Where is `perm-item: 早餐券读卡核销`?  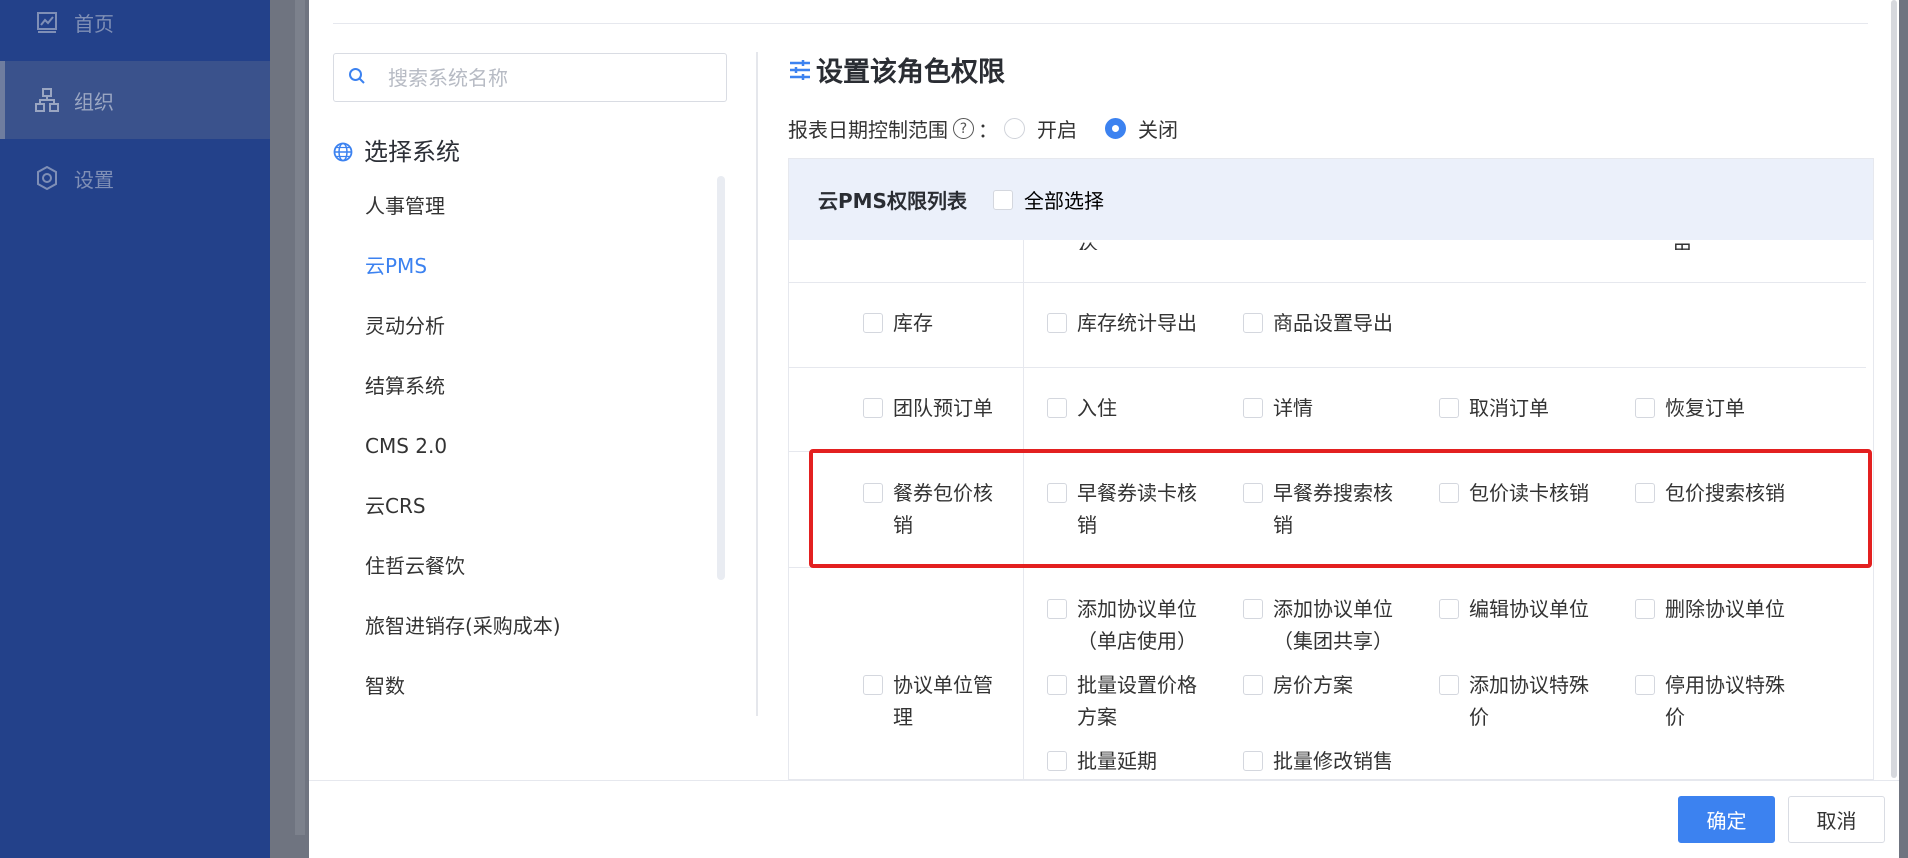 perm-item: 早餐券读卡核销 is located at coordinates (1137, 509).